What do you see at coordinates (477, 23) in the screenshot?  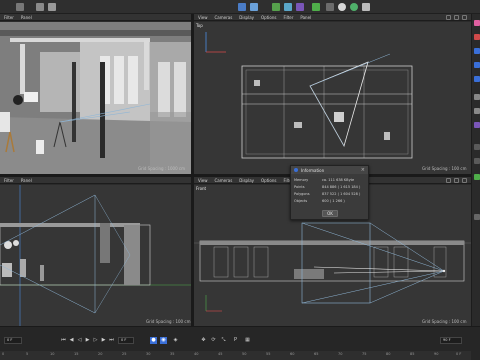 I see `navigation-icon` at bounding box center [477, 23].